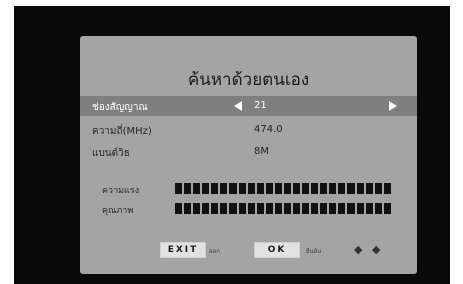 The image size is (463, 284). Describe the element at coordinates (248, 152) in the screenshot. I see `bandwidth-row: แบนด์วิธ 8M` at that location.